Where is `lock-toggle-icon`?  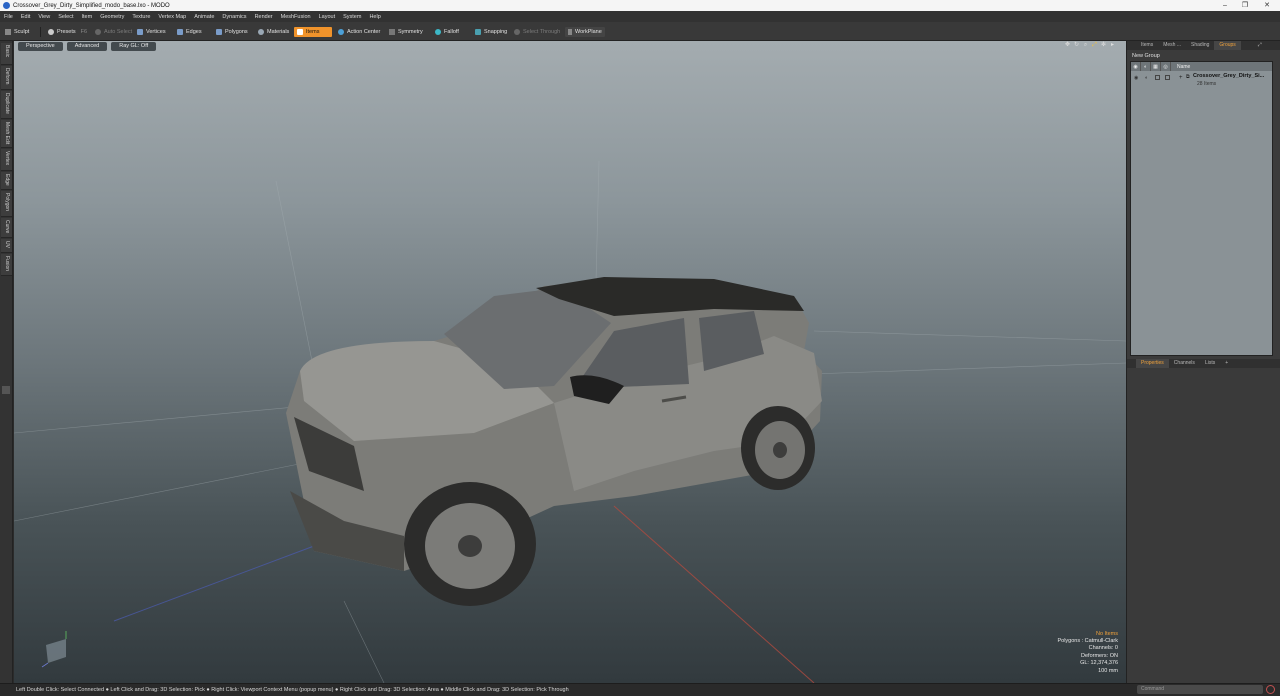 lock-toggle-icon is located at coordinates (1157, 77).